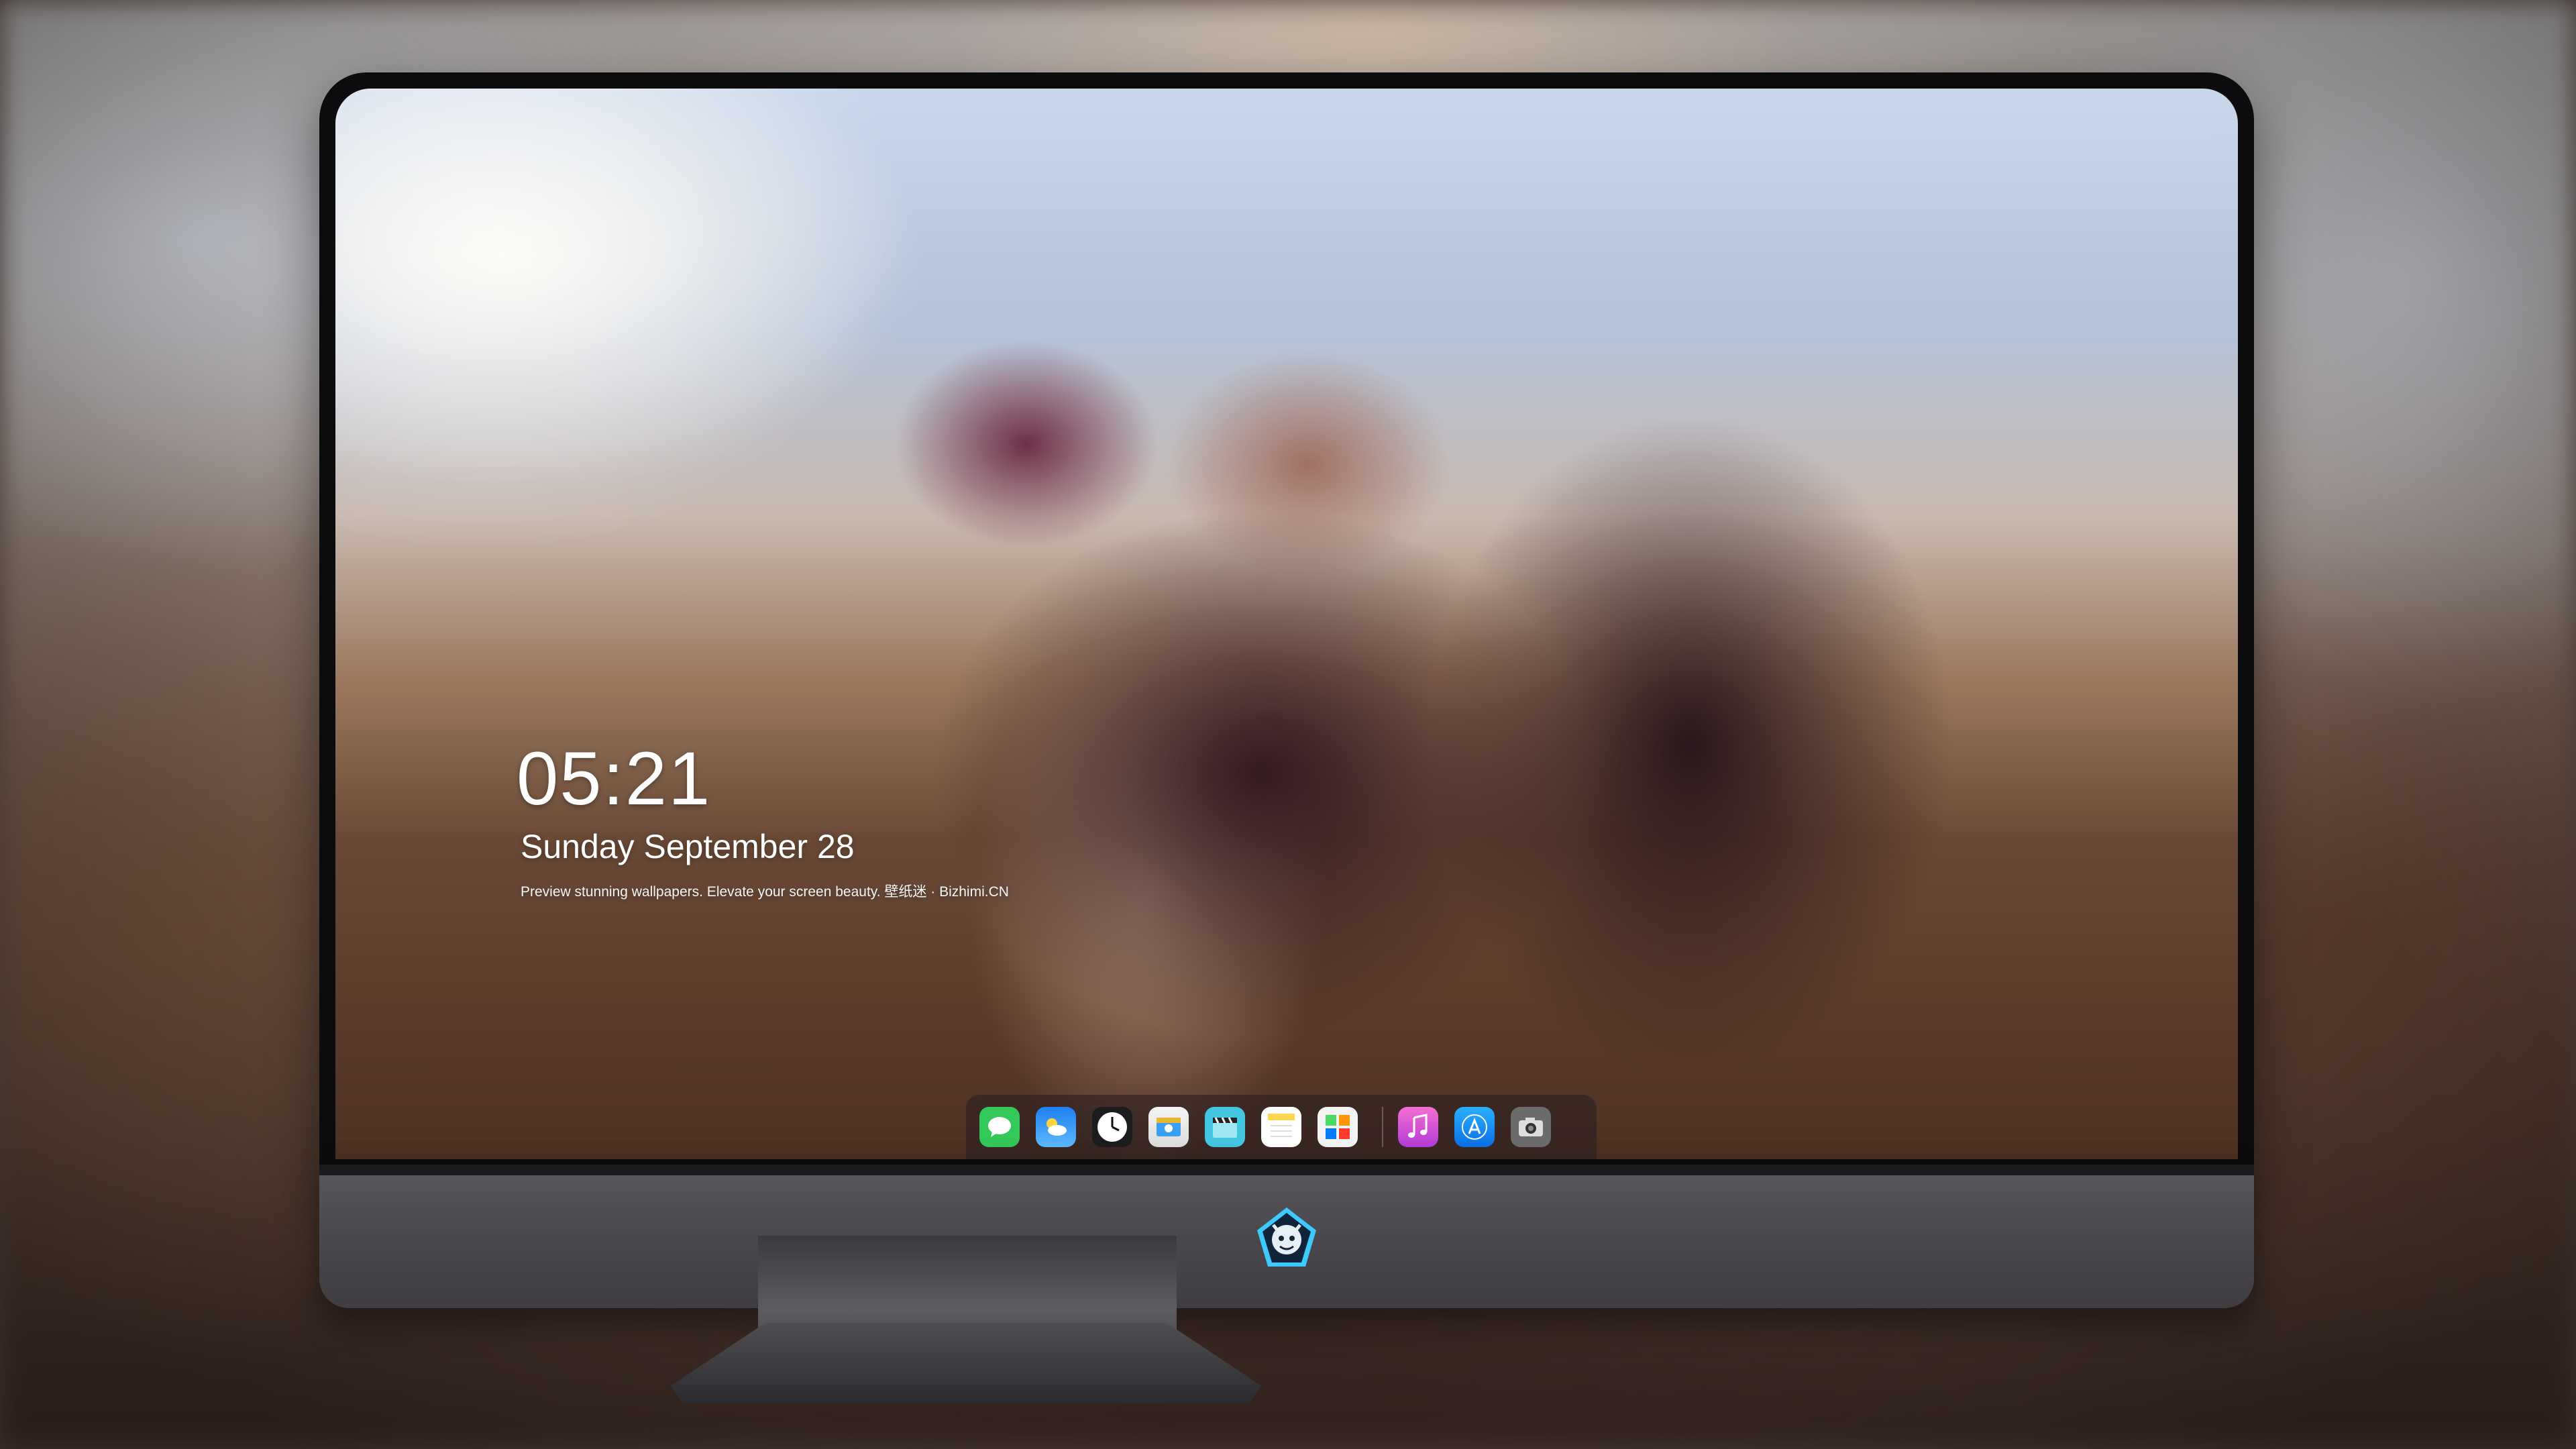  What do you see at coordinates (1382, 1127) in the screenshot?
I see `dock-separator` at bounding box center [1382, 1127].